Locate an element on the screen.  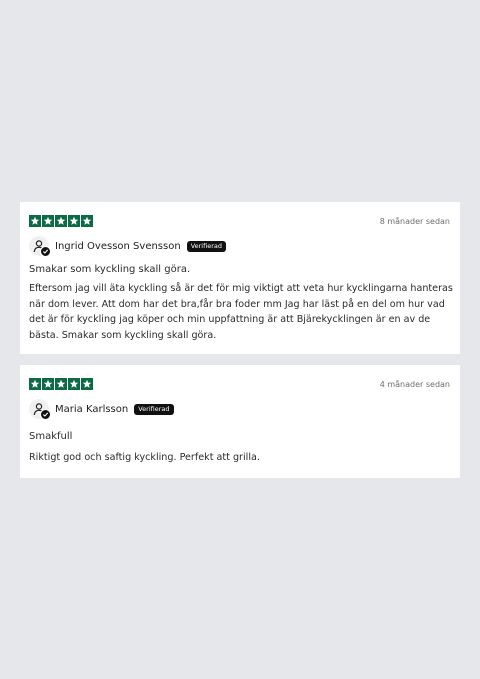
author-name: Maria Karlsson is located at coordinates (92, 409).